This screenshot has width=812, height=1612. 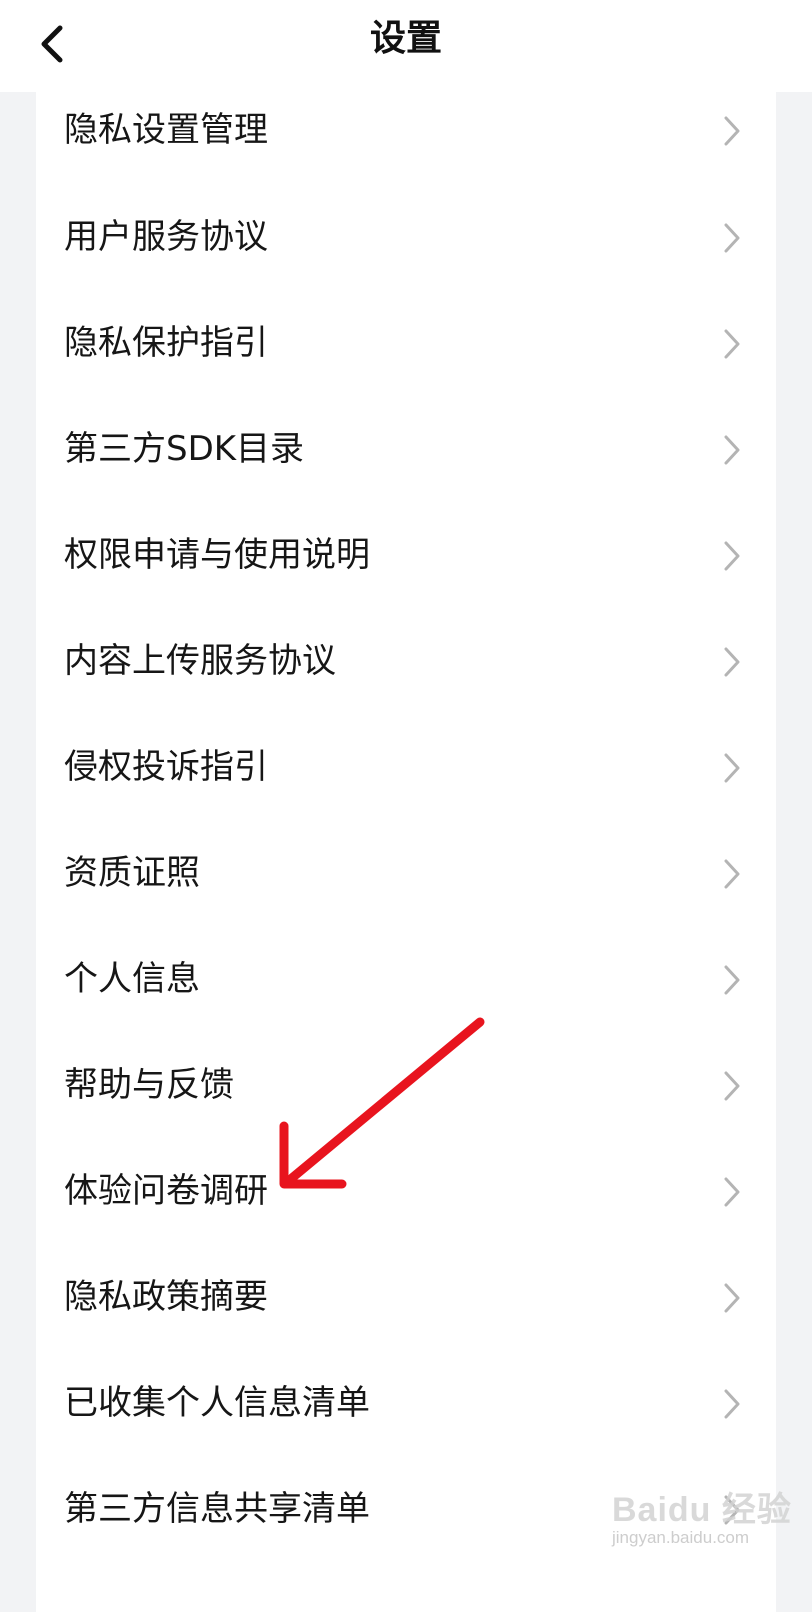 What do you see at coordinates (406, 449) in the screenshot?
I see `settings-row-third-party-sdk: 第三方SDK目录` at bounding box center [406, 449].